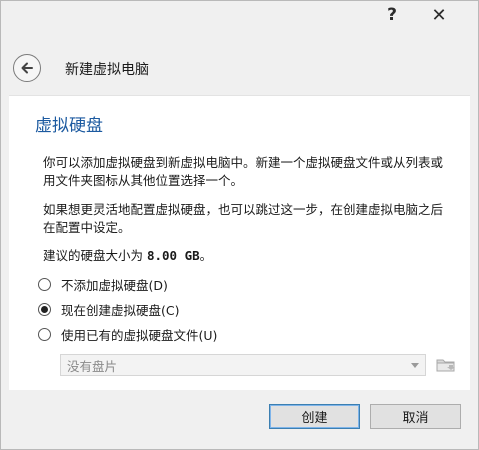 This screenshot has width=479, height=450. I want to click on close-button: ✕, so click(439, 15).